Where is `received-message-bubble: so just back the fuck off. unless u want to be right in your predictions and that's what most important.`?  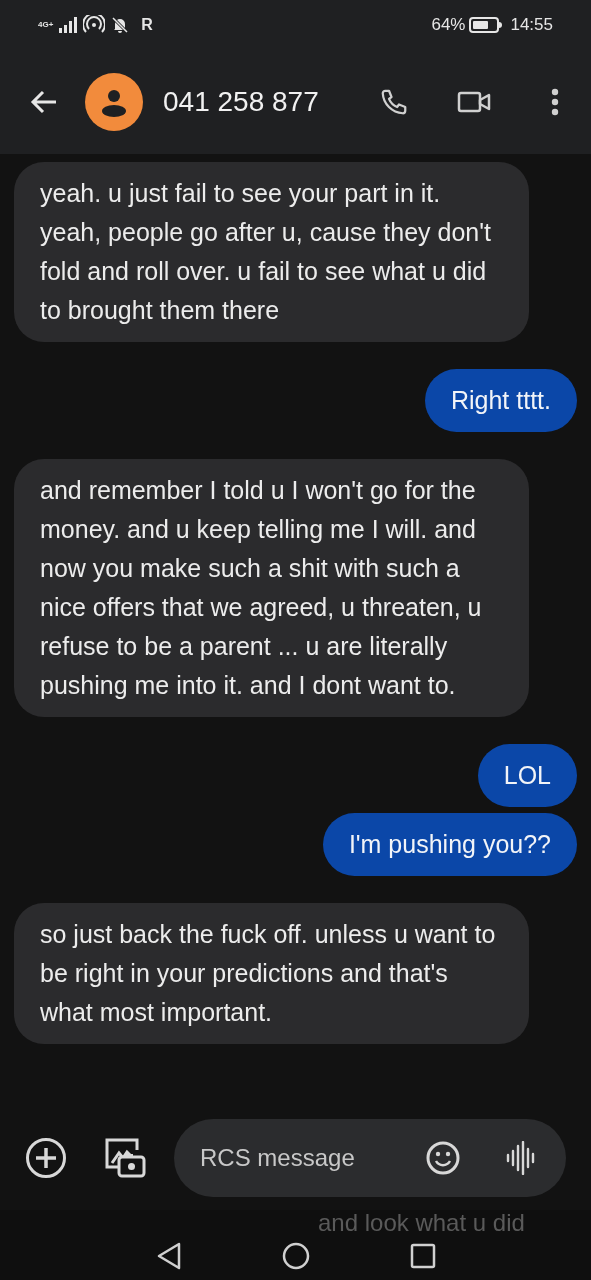 received-message-bubble: so just back the fuck off. unless u want to be right in your predictions and that's what most important. is located at coordinates (271, 973).